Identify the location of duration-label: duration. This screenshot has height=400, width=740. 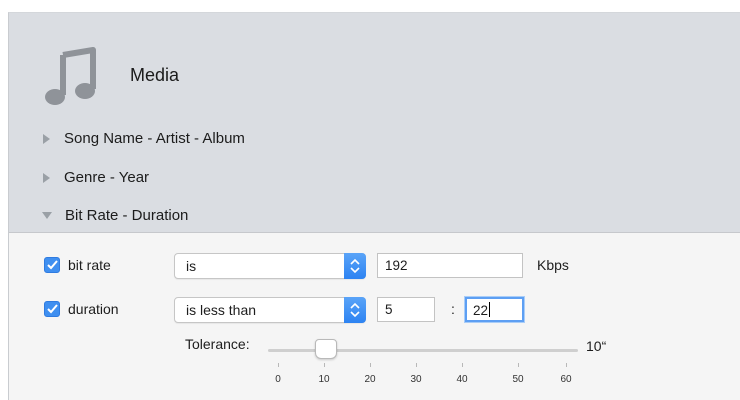
(93, 309).